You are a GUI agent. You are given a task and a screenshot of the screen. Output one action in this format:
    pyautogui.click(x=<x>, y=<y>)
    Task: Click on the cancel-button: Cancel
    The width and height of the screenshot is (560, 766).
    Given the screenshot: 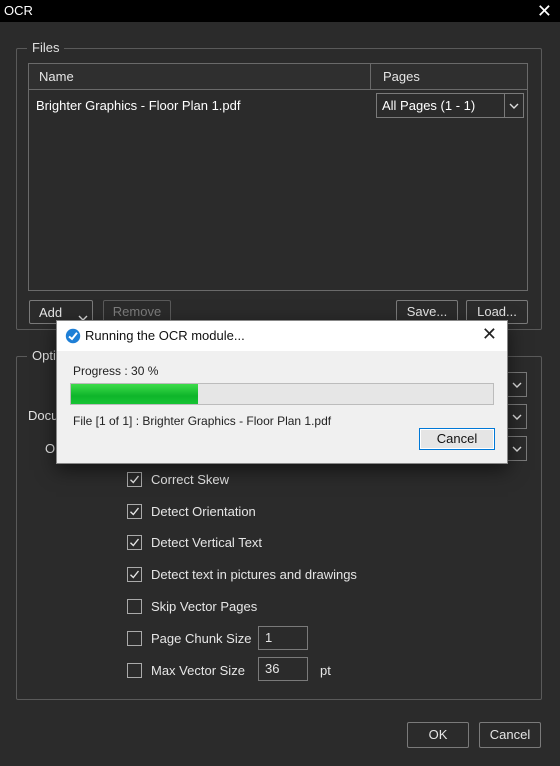 What is the action you would take?
    pyautogui.click(x=510, y=735)
    